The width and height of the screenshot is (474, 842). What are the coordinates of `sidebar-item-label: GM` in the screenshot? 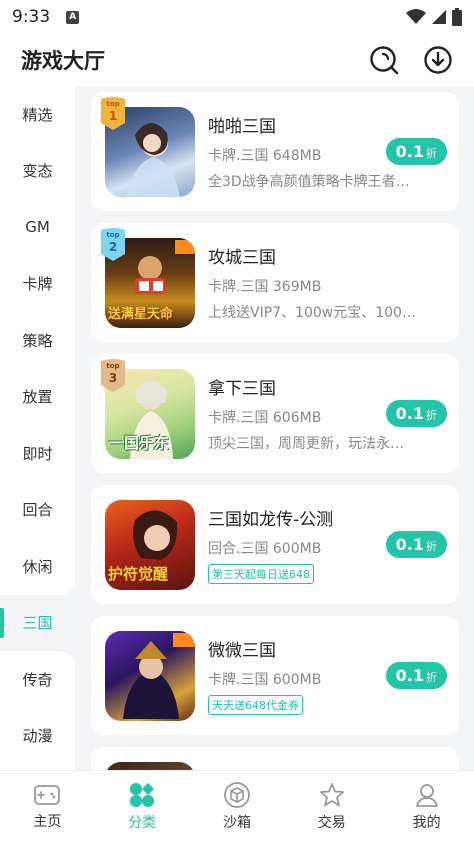 It's located at (37, 227).